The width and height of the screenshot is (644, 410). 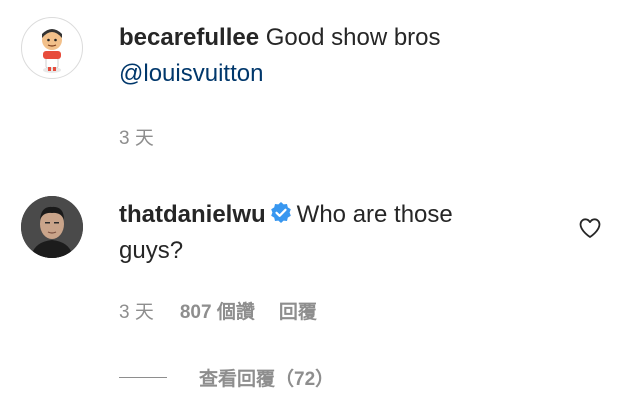 I want to click on comment-meta: 3 天 807 個讚 回覆, so click(x=218, y=310).